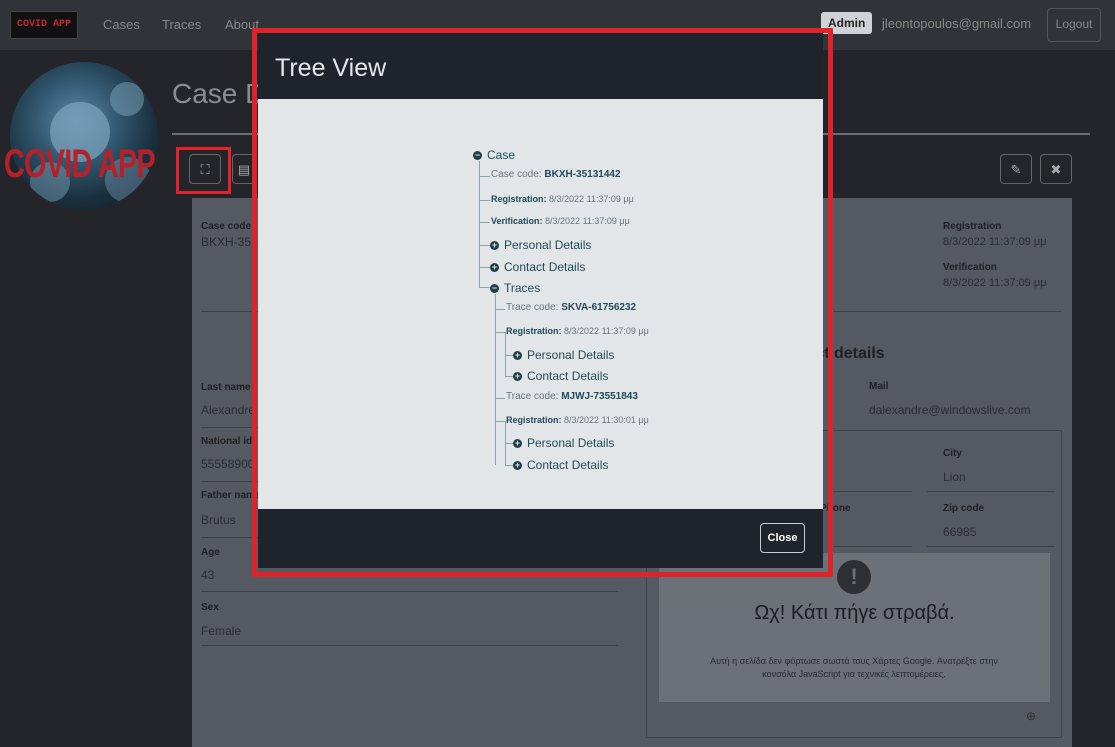 The image size is (1115, 747). I want to click on mail-label: Mail, so click(879, 386).